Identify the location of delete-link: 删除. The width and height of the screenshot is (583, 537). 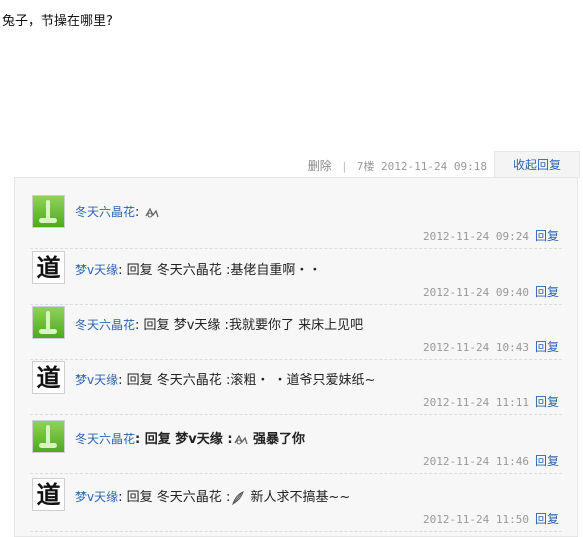
(320, 166).